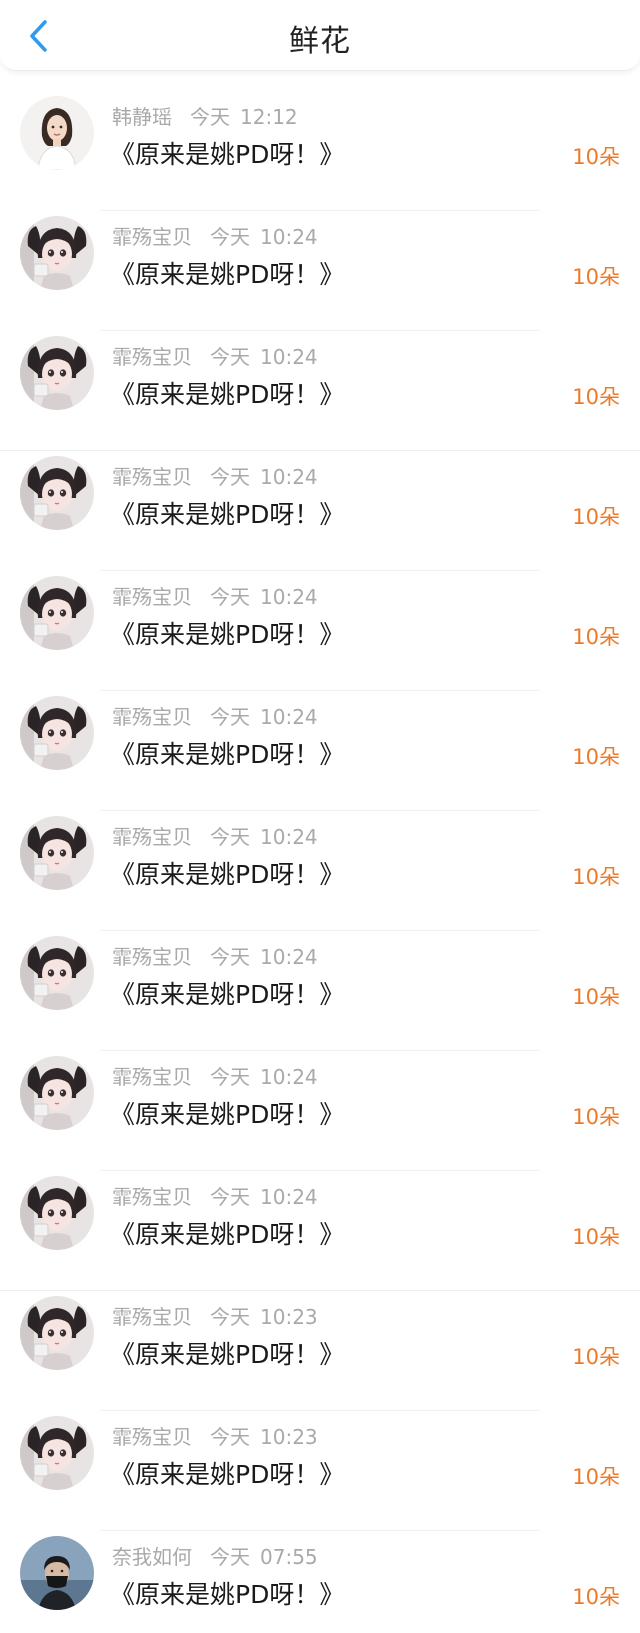 Image resolution: width=640 pixels, height=1633 pixels. What do you see at coordinates (269, 117) in the screenshot?
I see `item-time: 12:12` at bounding box center [269, 117].